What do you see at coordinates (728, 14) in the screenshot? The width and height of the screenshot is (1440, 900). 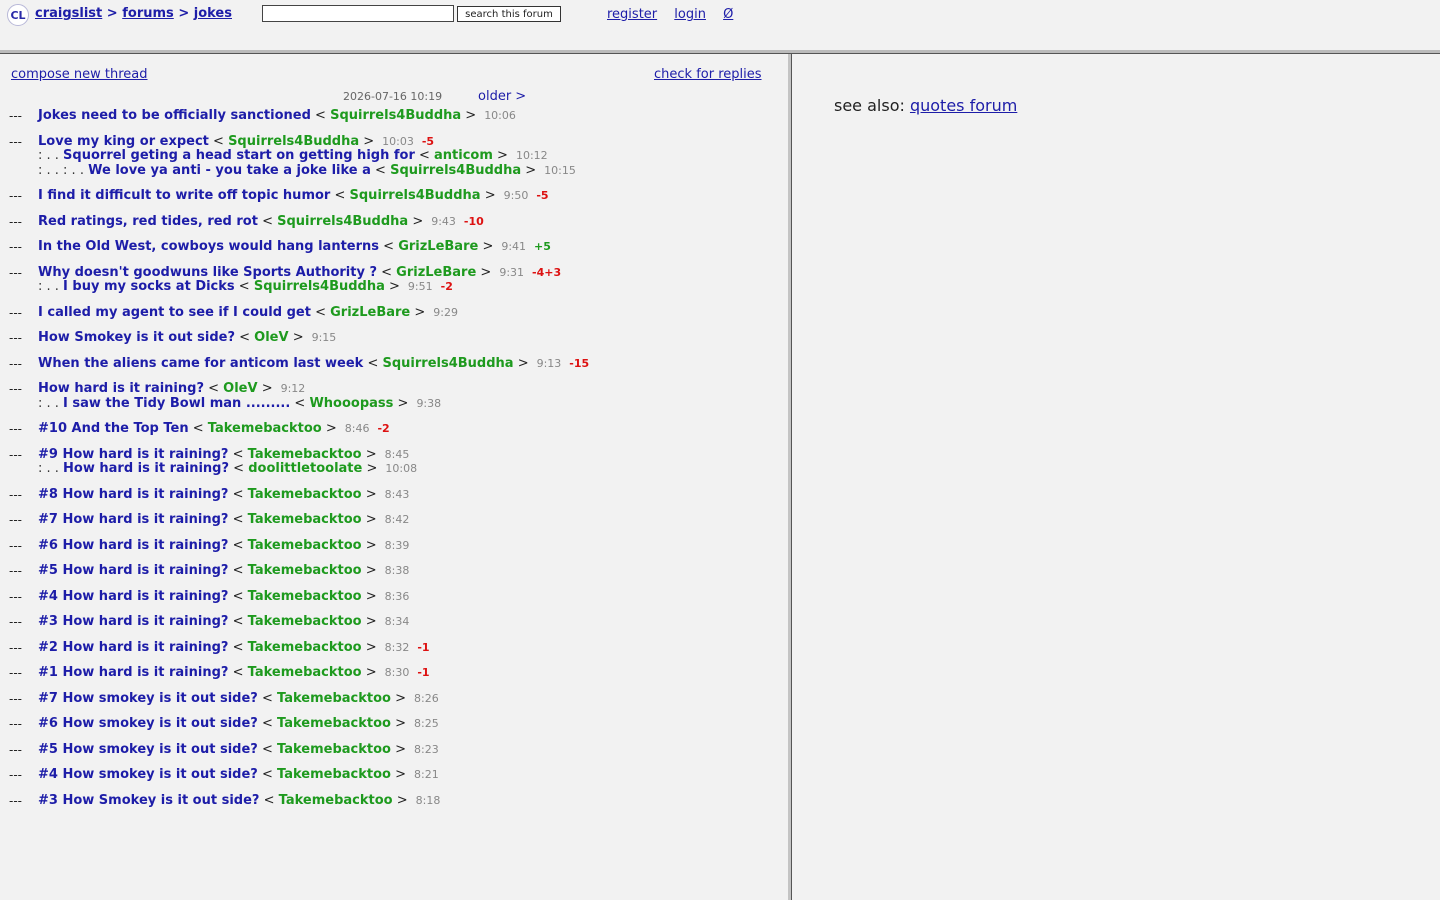 I see `null-symbol-link: Ø` at bounding box center [728, 14].